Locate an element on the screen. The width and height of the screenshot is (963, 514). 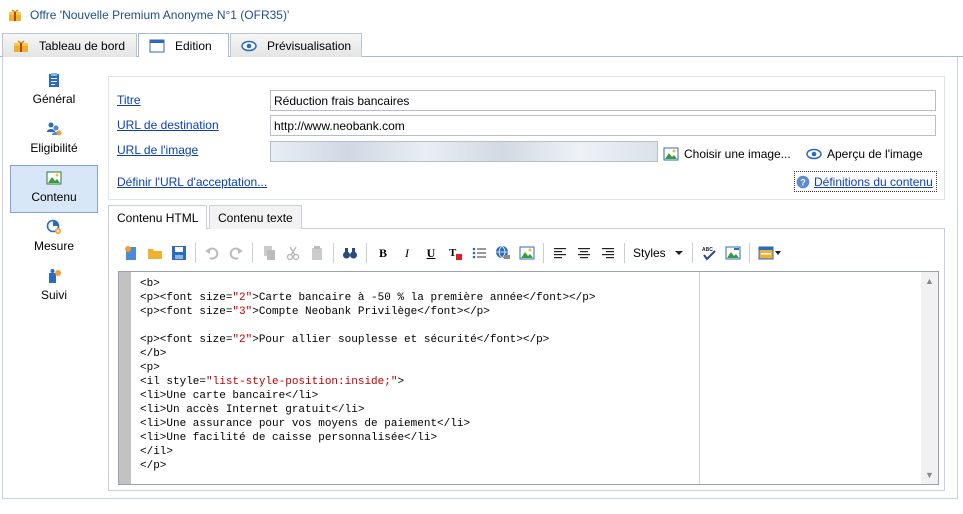
image-url-input is located at coordinates (464, 151).